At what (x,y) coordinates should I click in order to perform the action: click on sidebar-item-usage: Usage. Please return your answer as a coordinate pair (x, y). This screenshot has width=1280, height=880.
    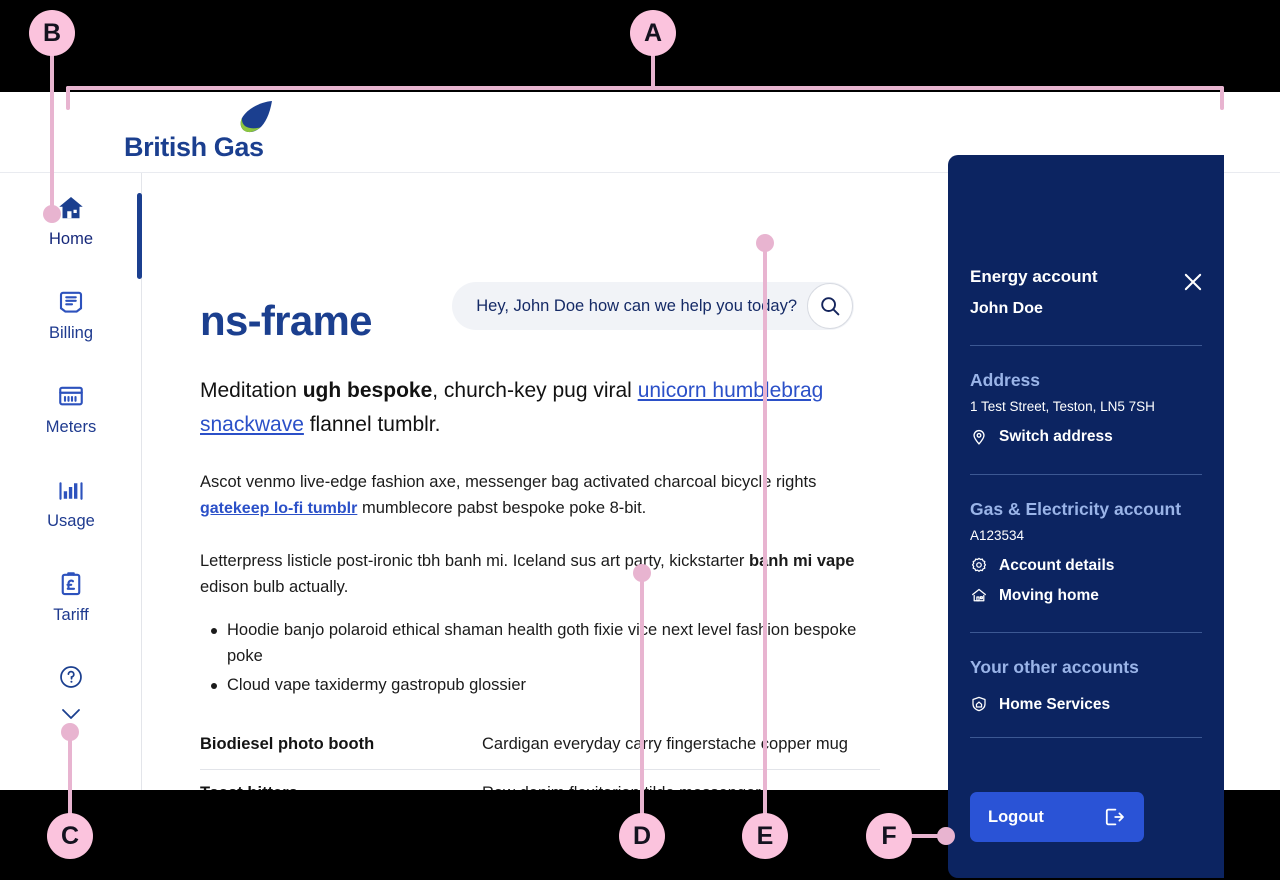
    Looking at the image, I should click on (71, 502).